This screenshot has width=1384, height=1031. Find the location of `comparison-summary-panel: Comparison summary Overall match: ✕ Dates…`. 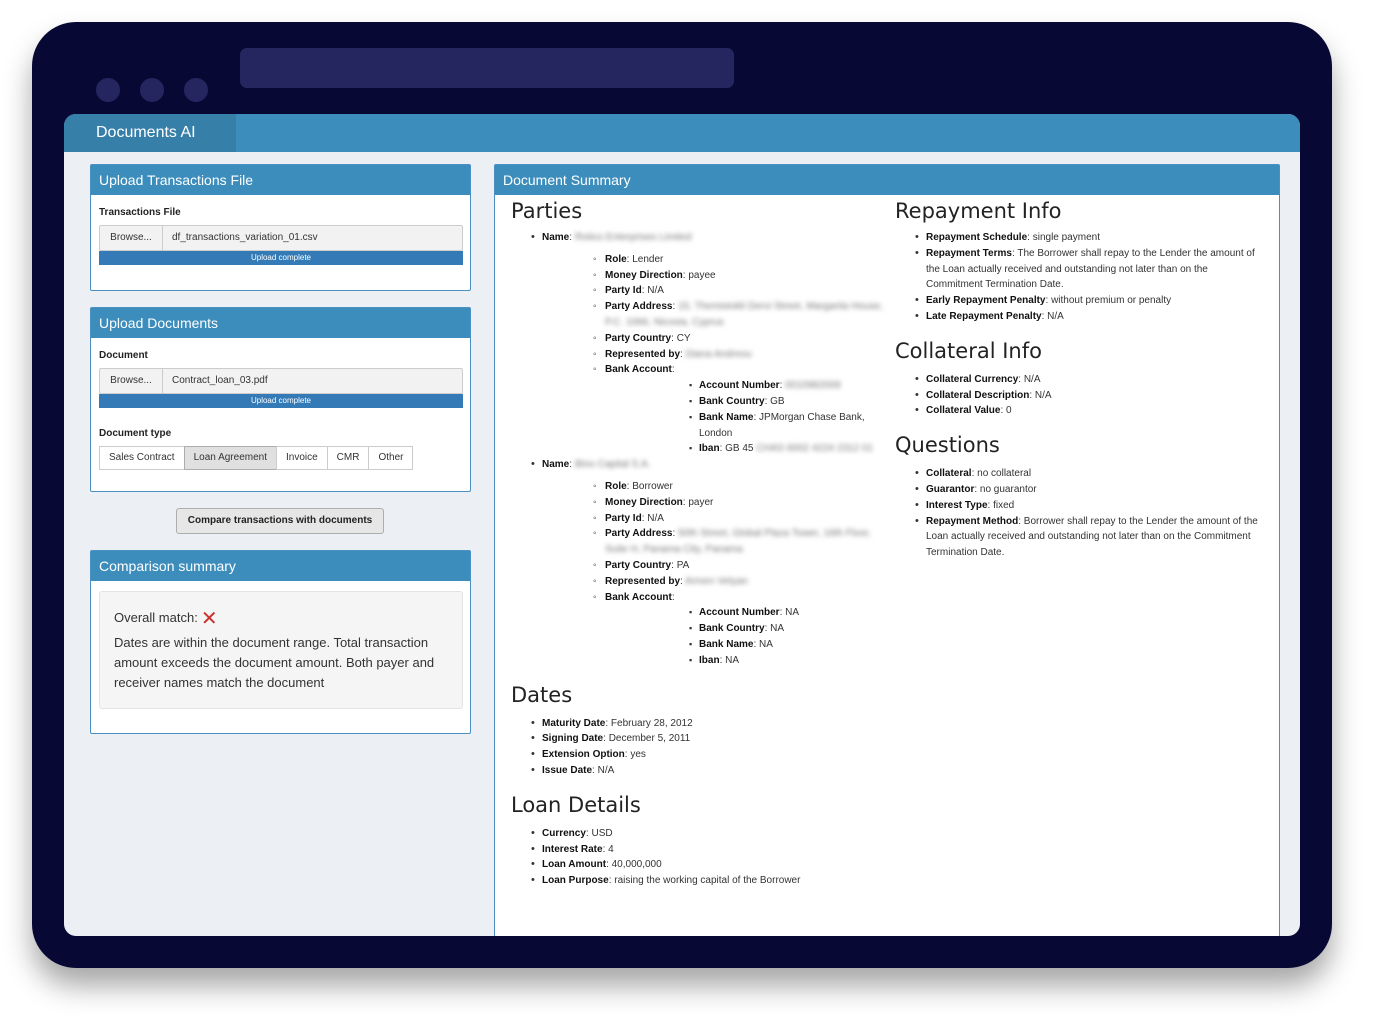

comparison-summary-panel: Comparison summary Overall match: ✕ Dates… is located at coordinates (280, 642).